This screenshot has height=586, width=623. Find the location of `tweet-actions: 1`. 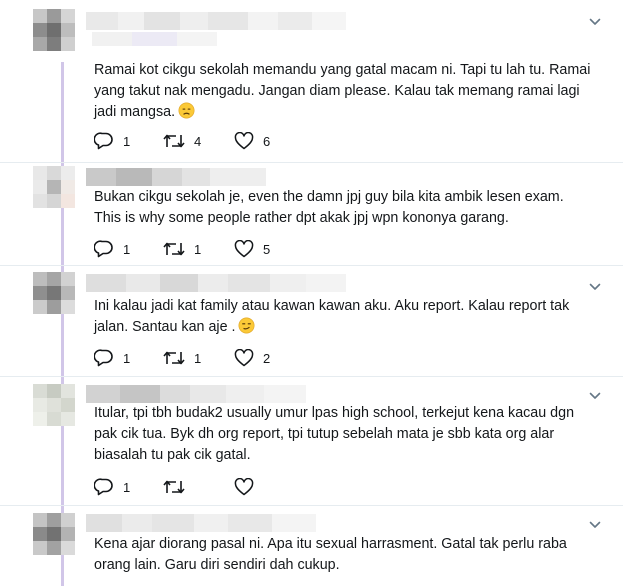

tweet-actions: 1 is located at coordinates (198, 487).